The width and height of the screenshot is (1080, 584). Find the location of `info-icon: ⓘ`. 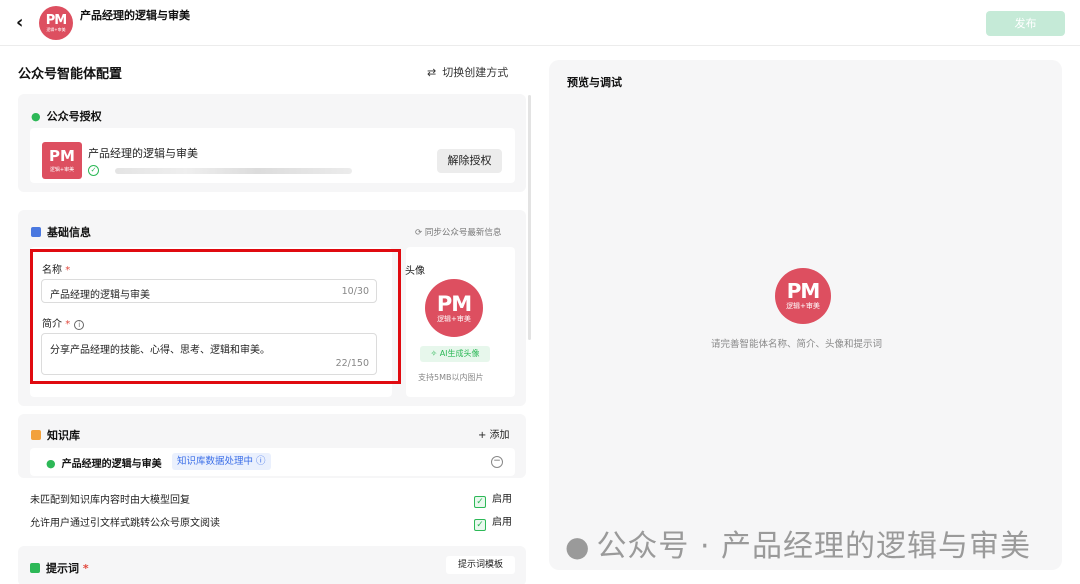

info-icon: ⓘ is located at coordinates (261, 461).